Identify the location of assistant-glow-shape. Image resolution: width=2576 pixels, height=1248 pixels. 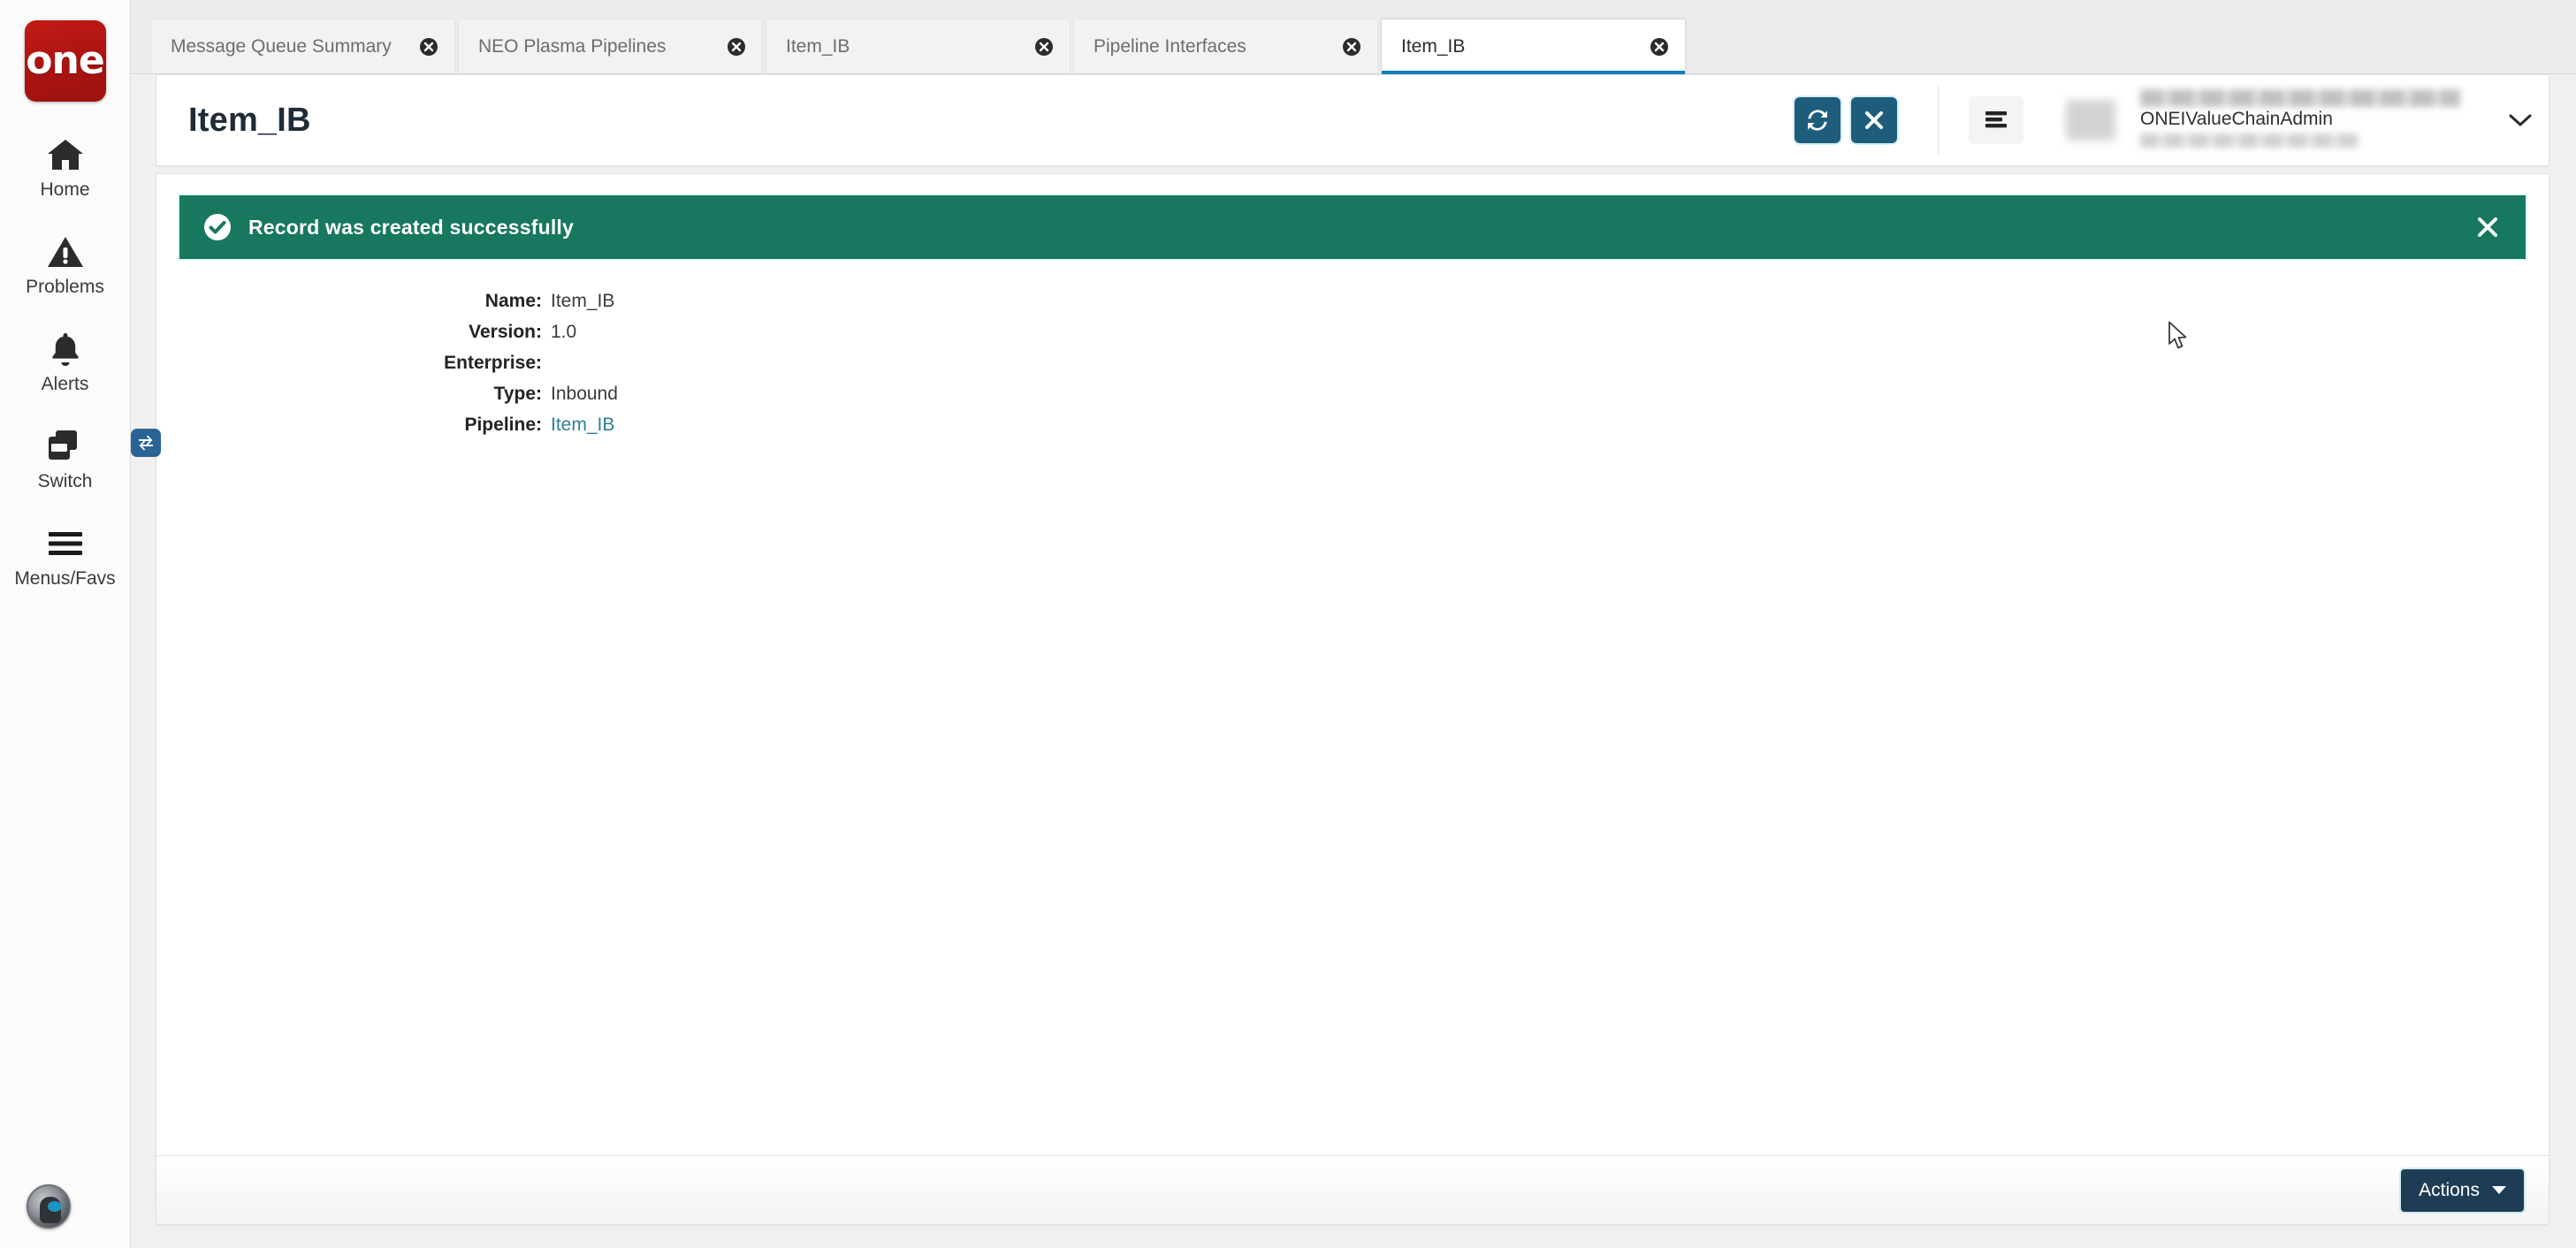
(55, 1206).